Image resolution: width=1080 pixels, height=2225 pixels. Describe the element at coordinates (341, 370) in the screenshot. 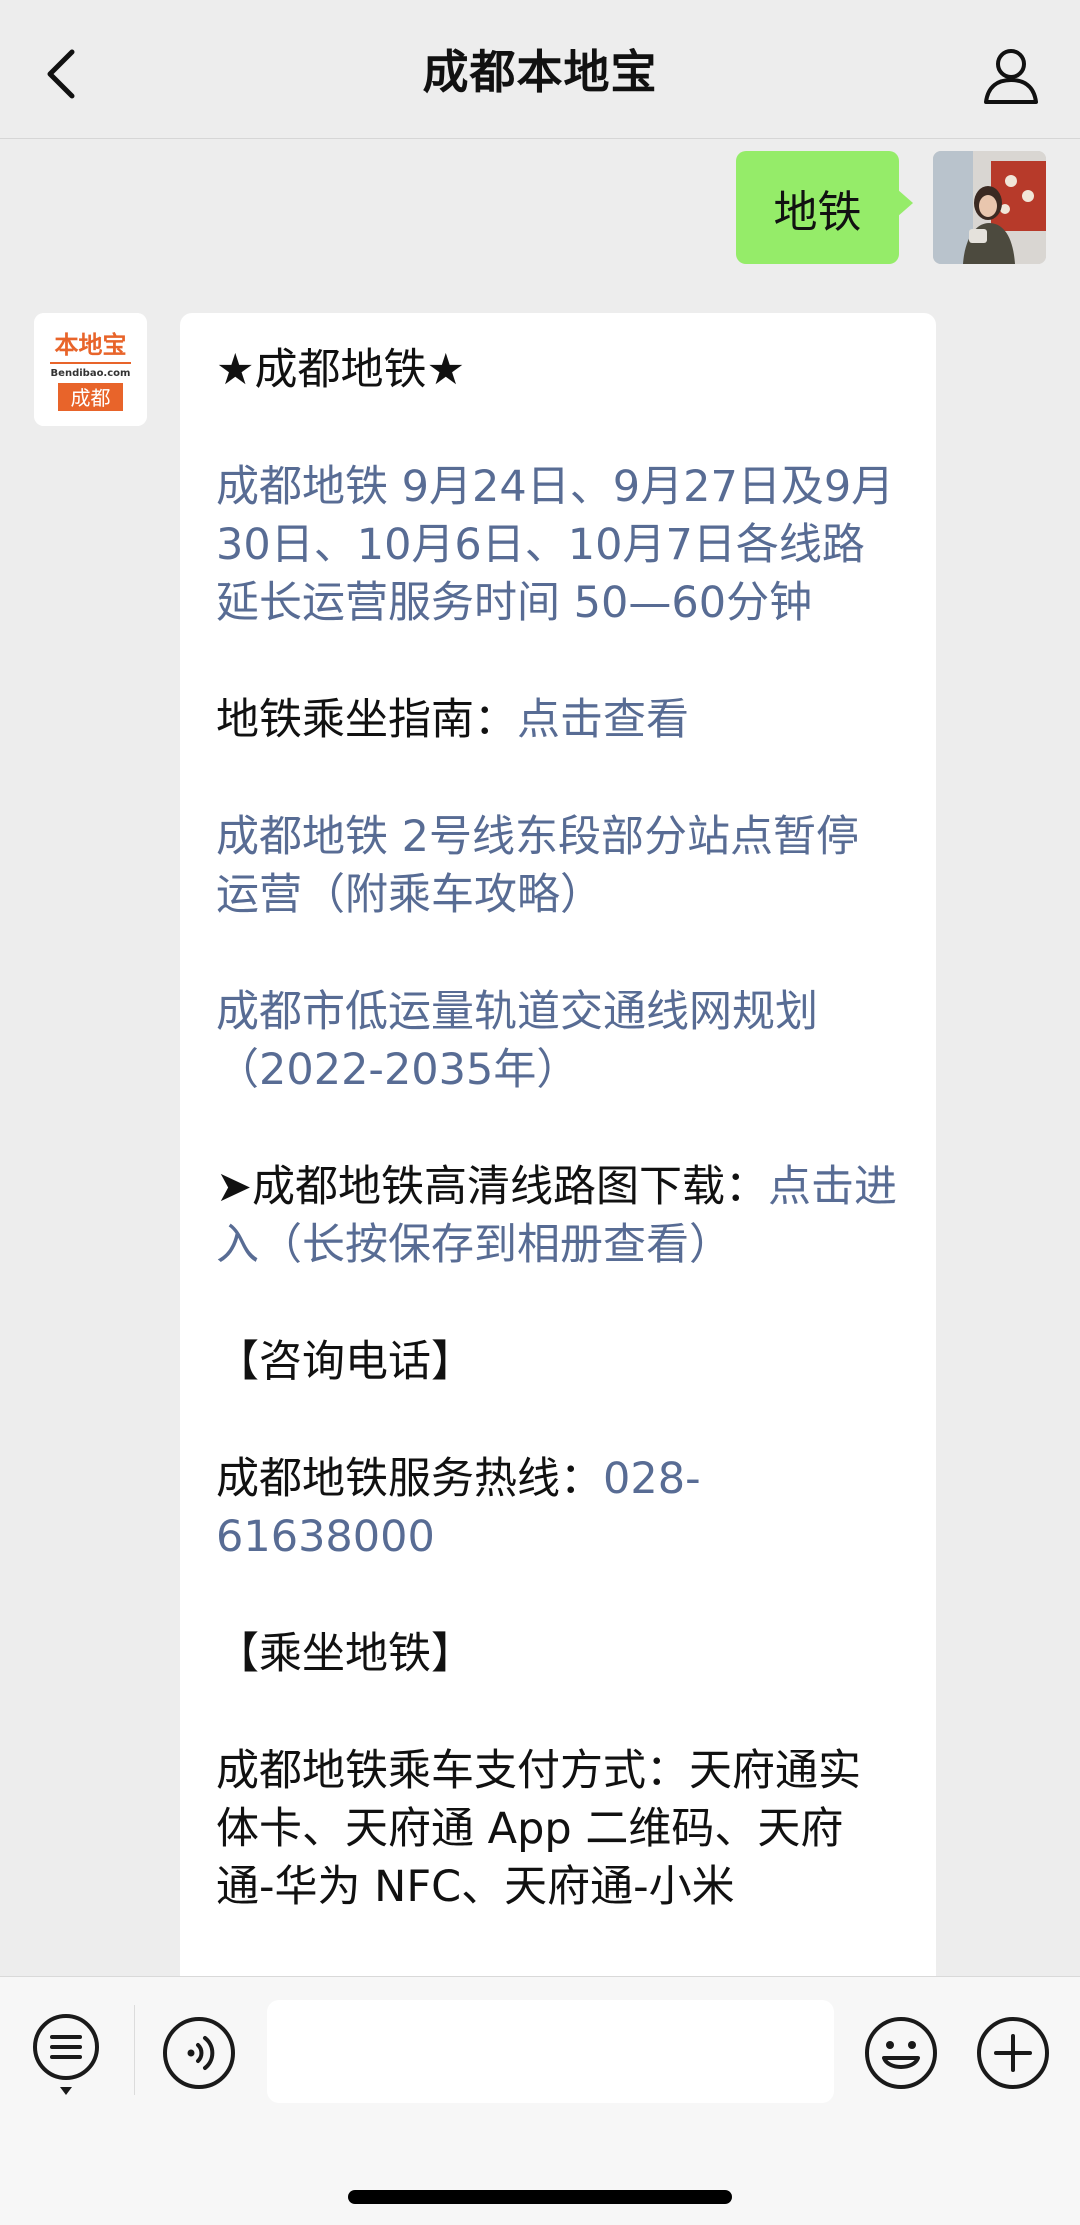

I see `message-heading: ★成都地铁★` at that location.